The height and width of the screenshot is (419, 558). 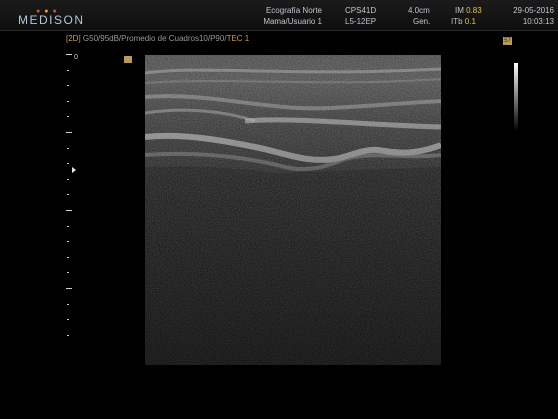 I want to click on orientation-marker-icon, so click(x=128, y=59).